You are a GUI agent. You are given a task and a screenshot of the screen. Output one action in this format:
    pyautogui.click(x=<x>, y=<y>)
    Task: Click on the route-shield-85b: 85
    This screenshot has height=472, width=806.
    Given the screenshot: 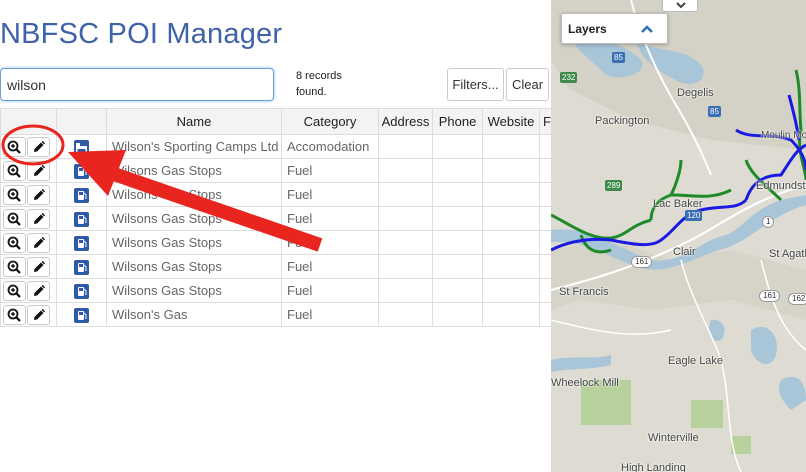 What is the action you would take?
    pyautogui.click(x=714, y=111)
    